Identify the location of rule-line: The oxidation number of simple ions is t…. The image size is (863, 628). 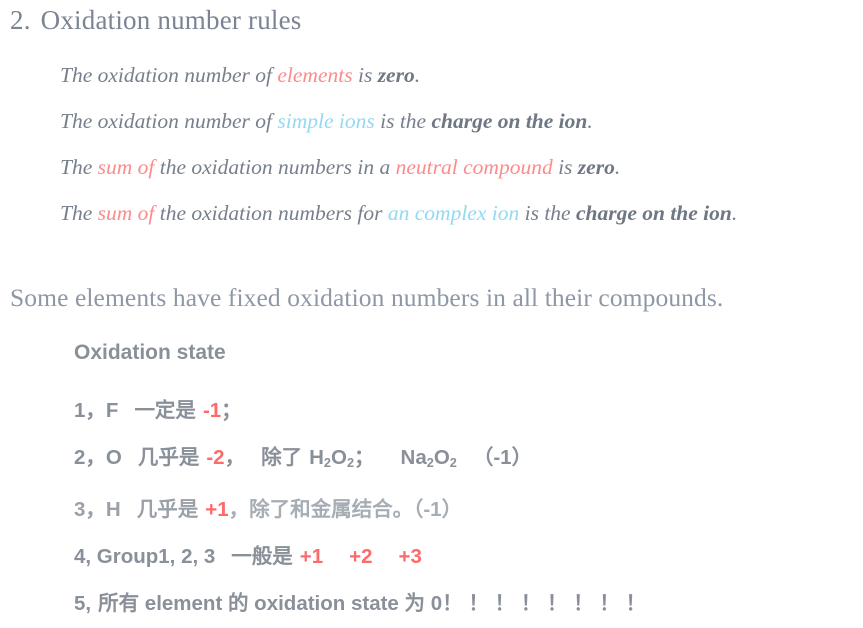
(460, 121).